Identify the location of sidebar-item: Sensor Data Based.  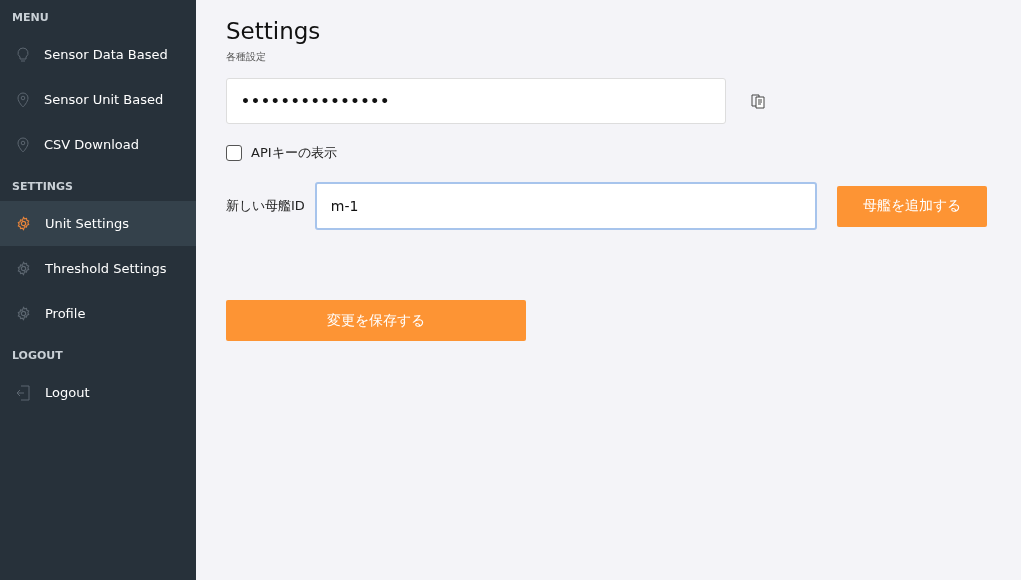
(98, 54).